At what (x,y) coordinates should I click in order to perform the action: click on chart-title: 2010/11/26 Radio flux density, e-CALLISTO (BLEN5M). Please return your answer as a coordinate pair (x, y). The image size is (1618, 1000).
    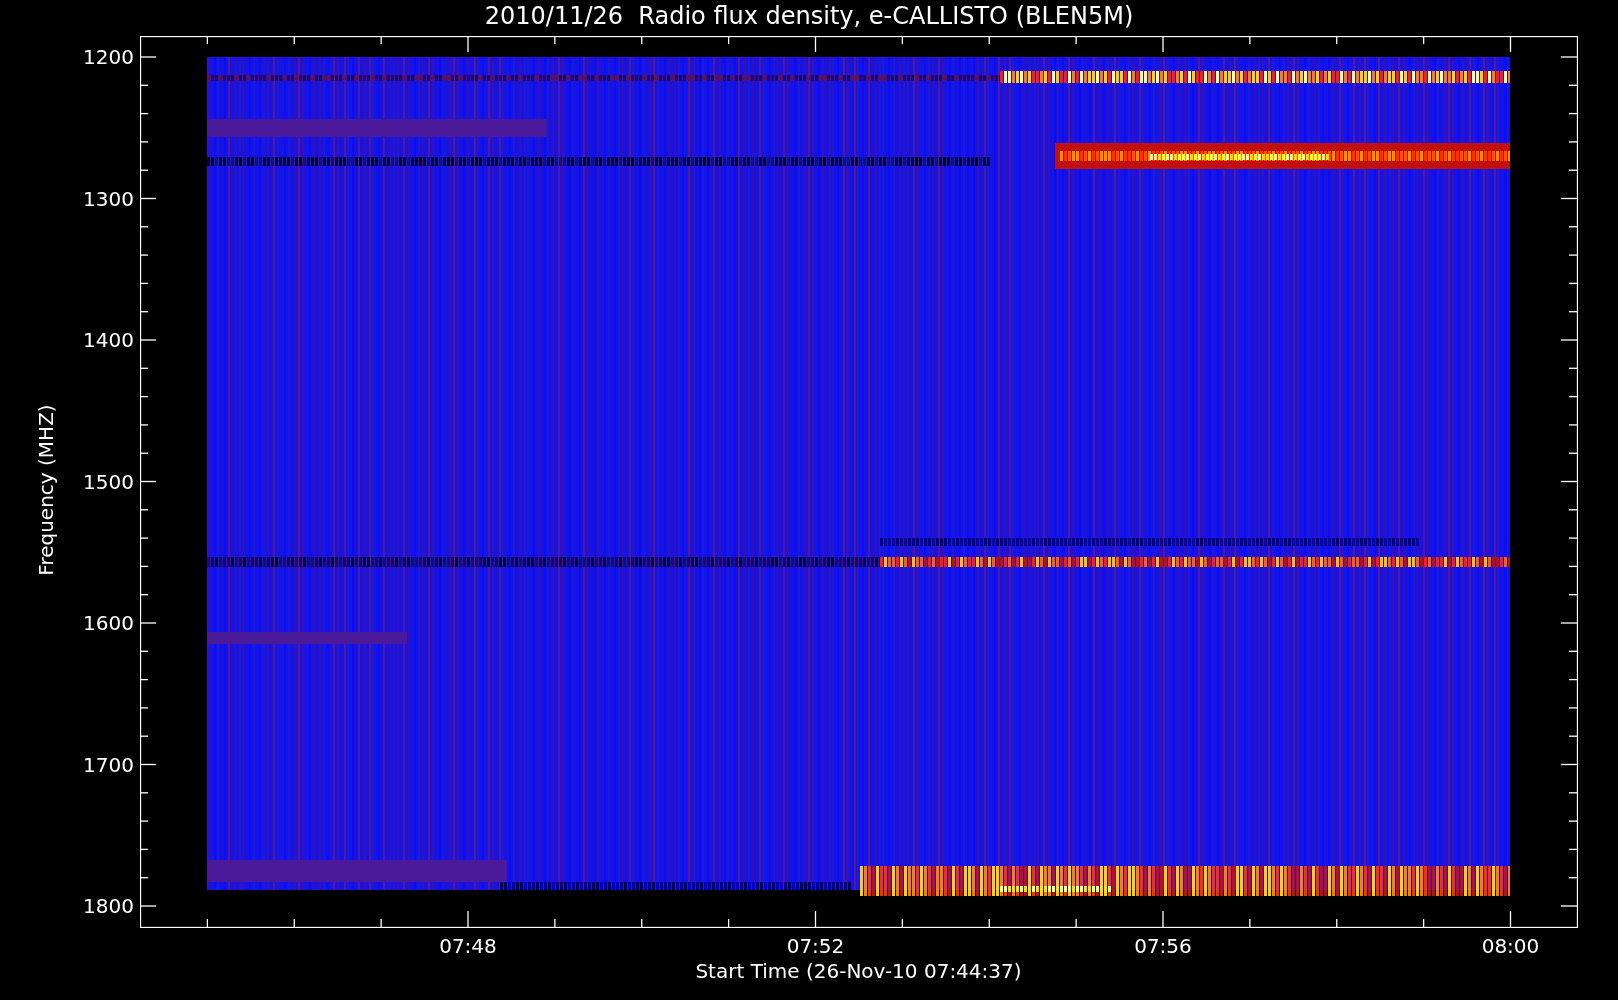
    Looking at the image, I should click on (809, 16).